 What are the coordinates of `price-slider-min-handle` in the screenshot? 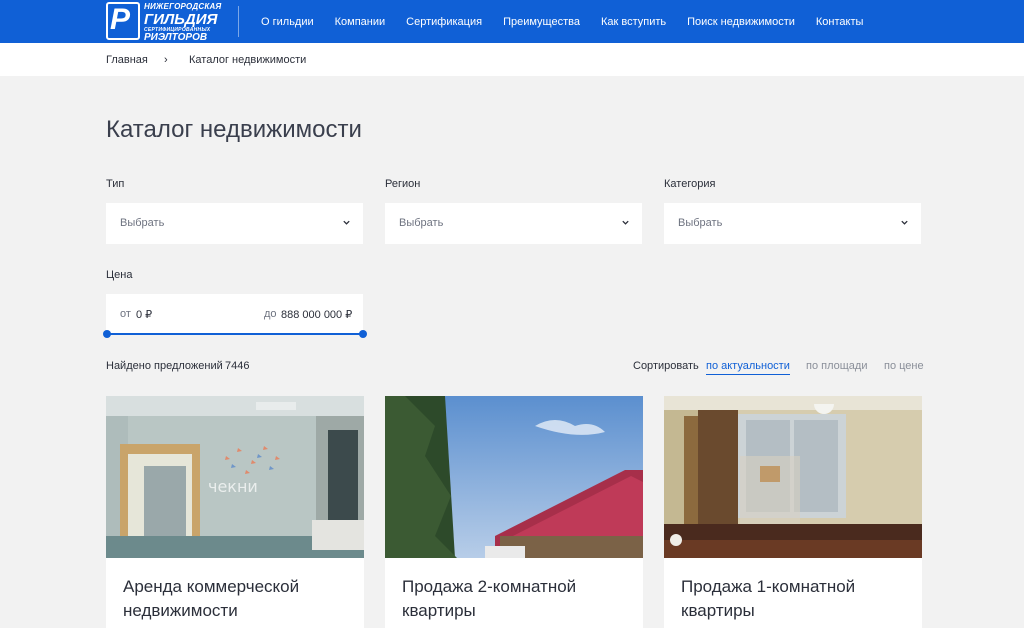 It's located at (107, 334).